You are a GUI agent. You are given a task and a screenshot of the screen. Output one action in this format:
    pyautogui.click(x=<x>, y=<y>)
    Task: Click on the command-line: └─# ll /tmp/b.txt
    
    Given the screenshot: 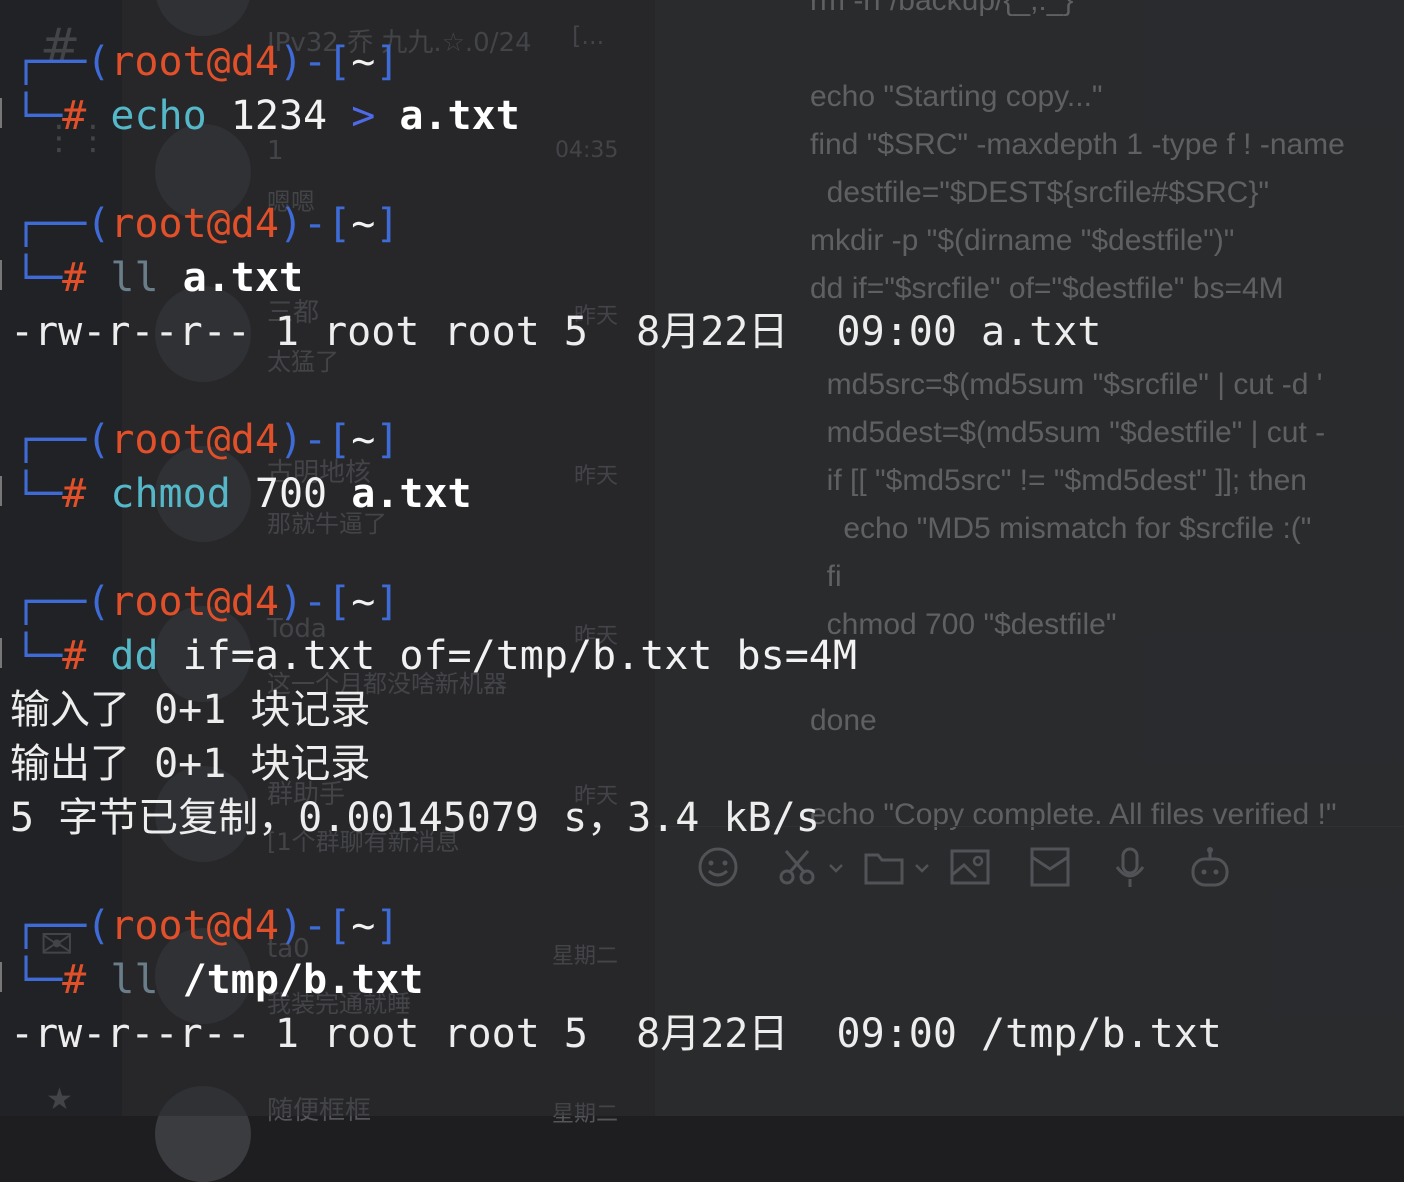 What is the action you would take?
    pyautogui.click(x=219, y=980)
    